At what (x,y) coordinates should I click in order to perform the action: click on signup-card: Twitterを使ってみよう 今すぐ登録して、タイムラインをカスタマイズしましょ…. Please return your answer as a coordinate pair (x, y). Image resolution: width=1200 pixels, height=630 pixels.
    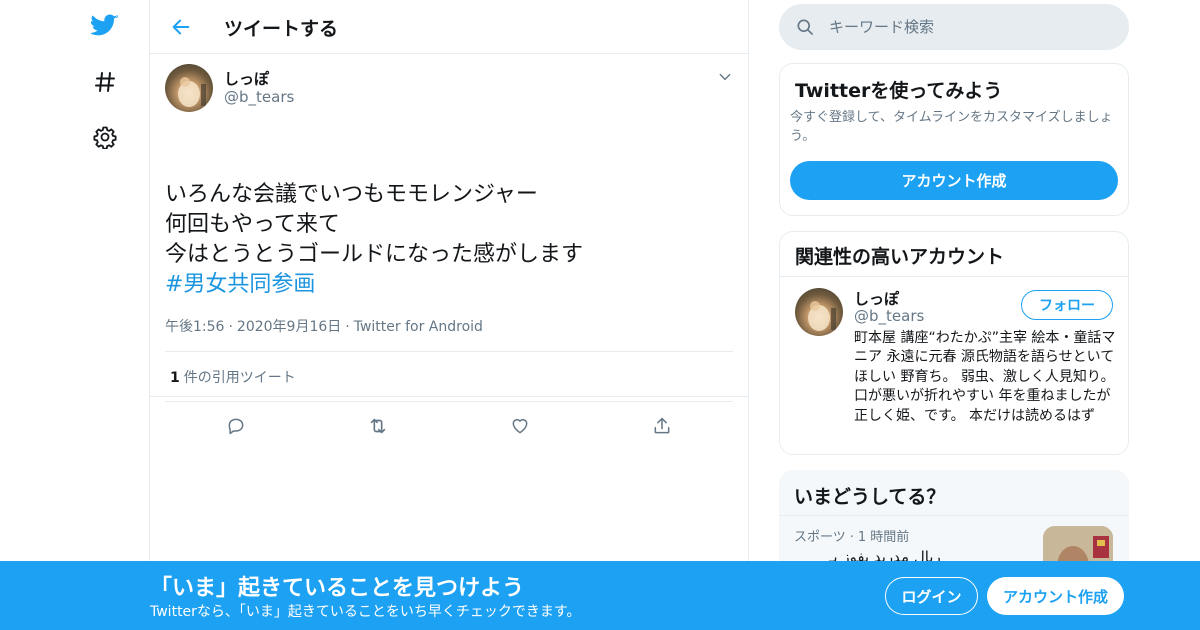
    Looking at the image, I should click on (954, 139).